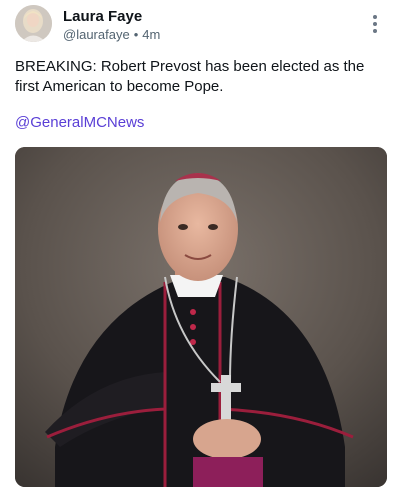 The image size is (402, 500). Describe the element at coordinates (151, 34) in the screenshot. I see `post-timestamp: 4m` at that location.